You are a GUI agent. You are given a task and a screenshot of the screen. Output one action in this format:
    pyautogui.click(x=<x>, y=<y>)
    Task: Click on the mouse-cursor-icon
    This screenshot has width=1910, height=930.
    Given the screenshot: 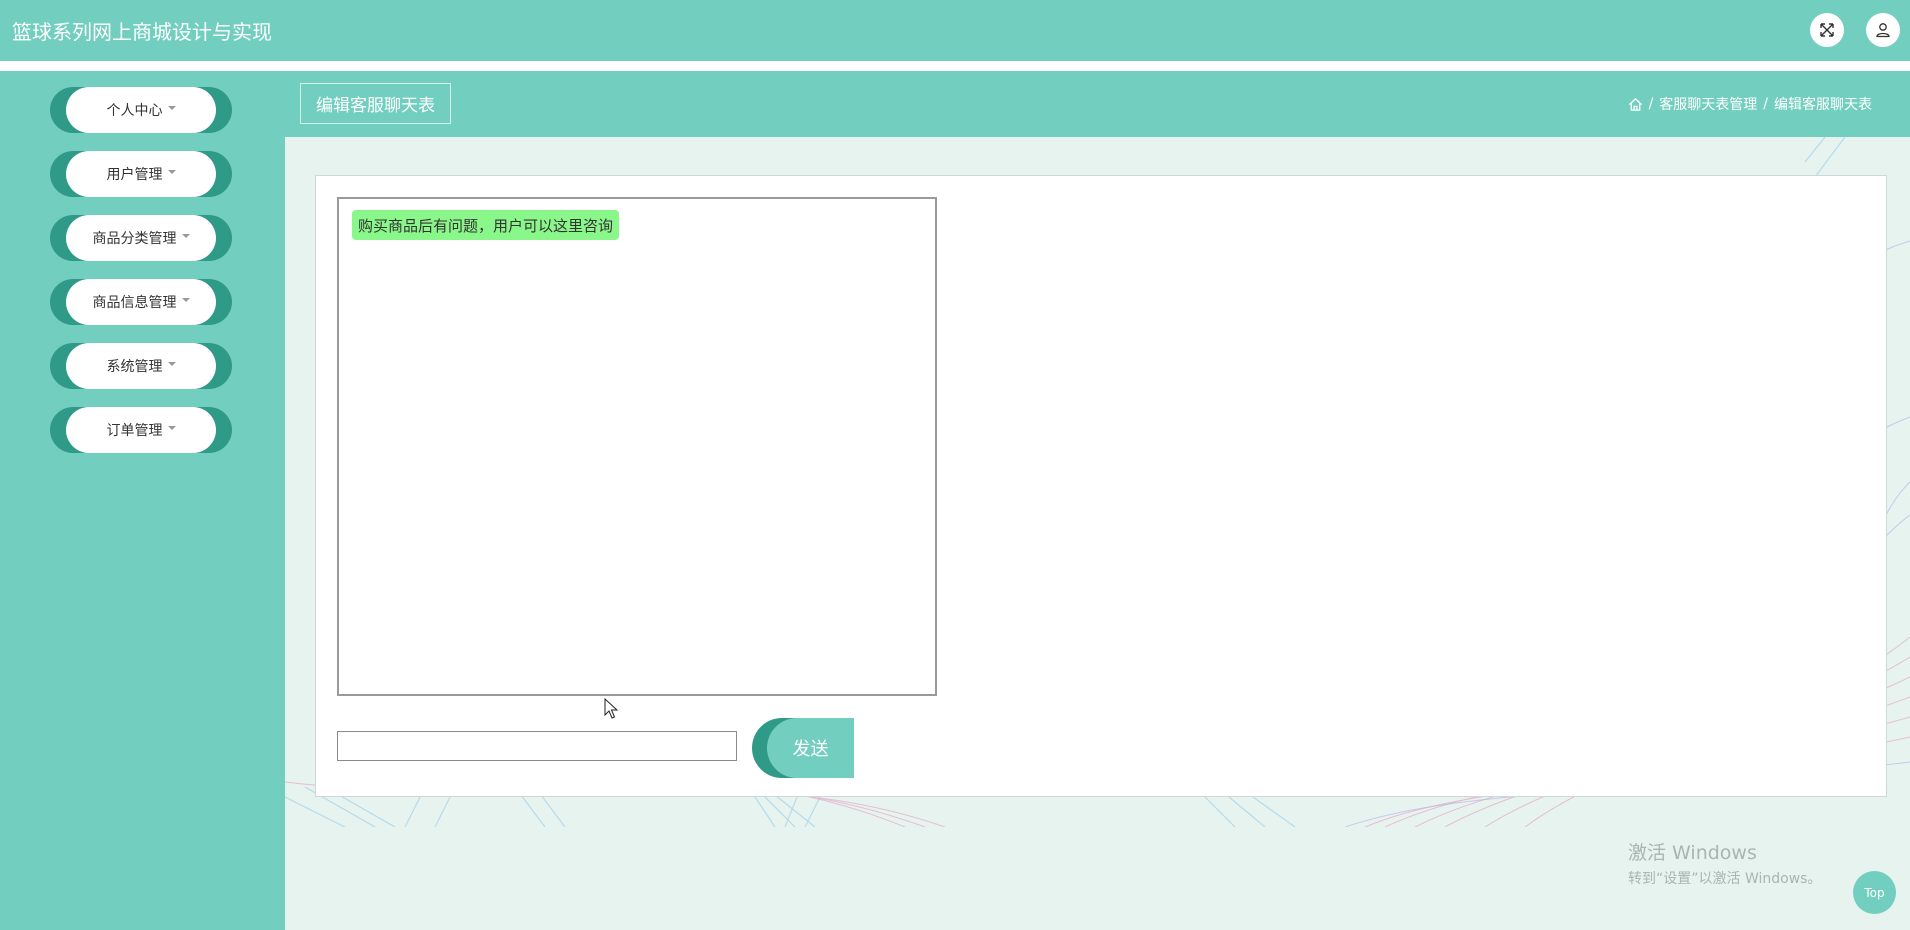 What is the action you would take?
    pyautogui.click(x=611, y=708)
    